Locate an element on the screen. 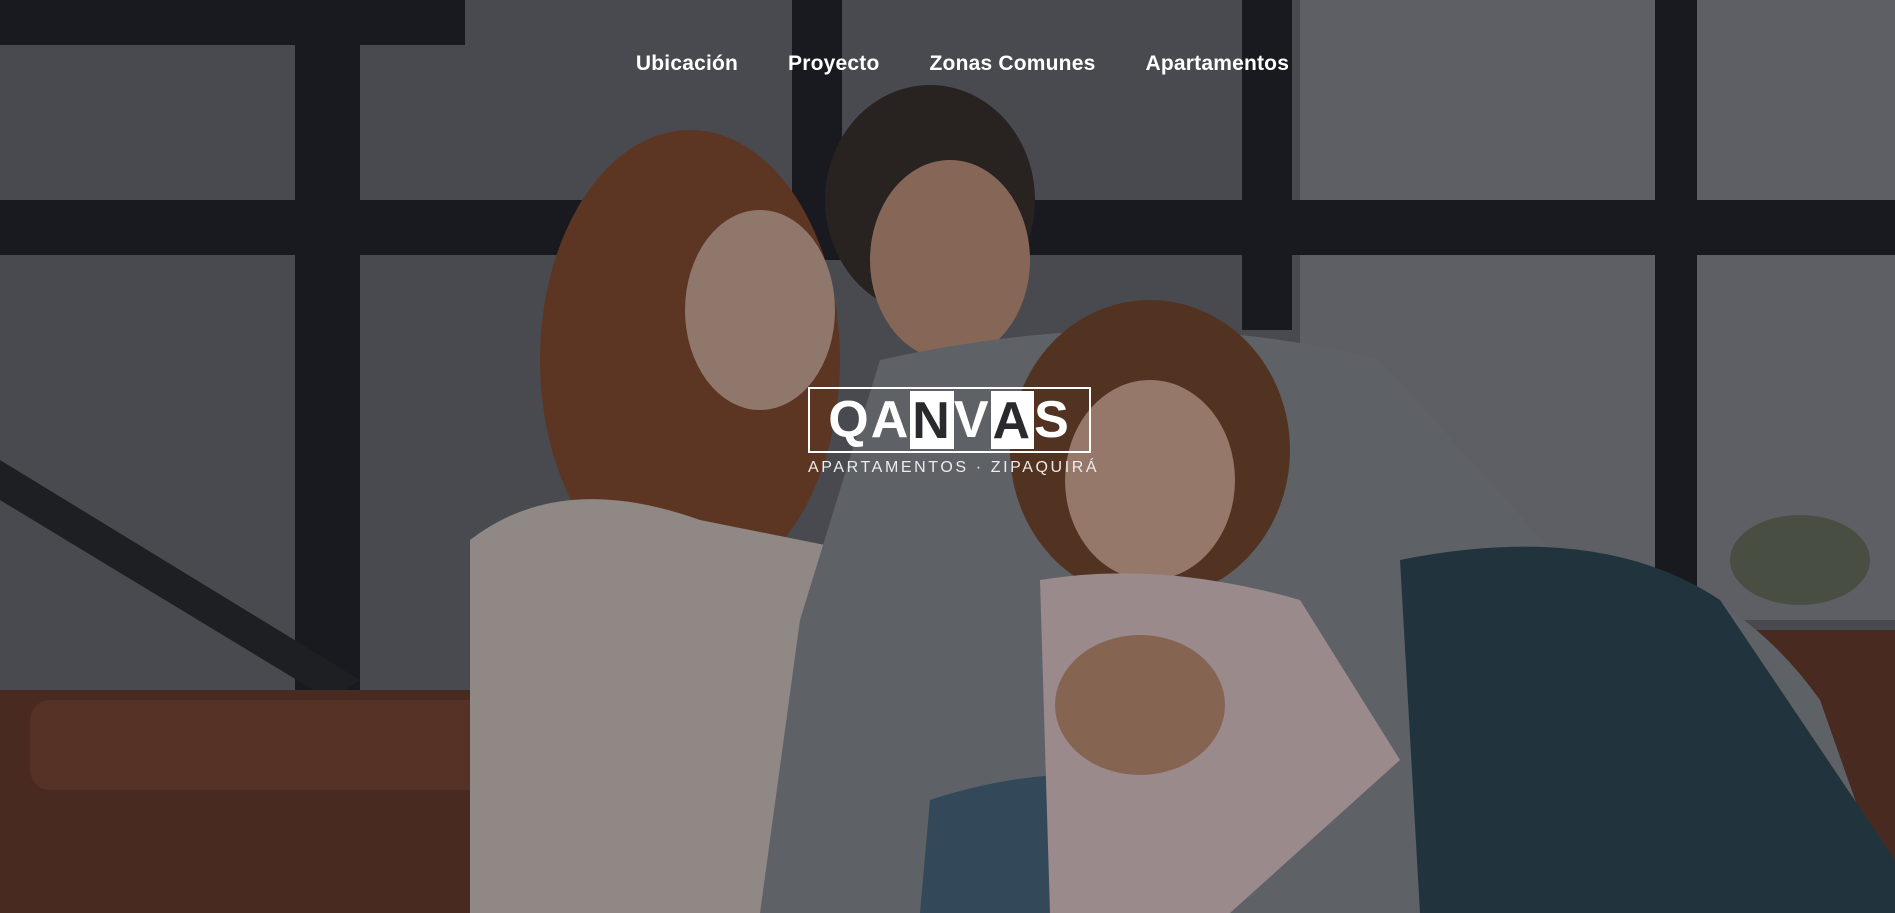  logo-letter: Q is located at coordinates (849, 420).